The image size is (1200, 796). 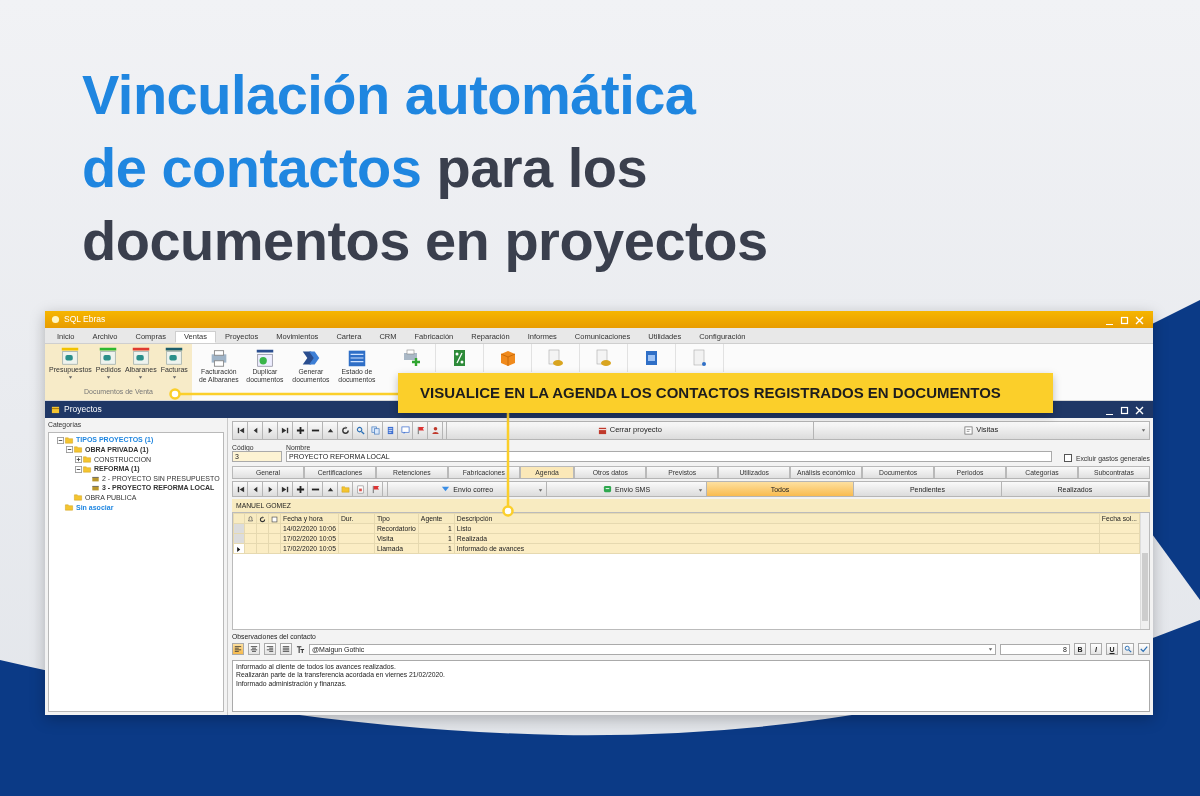 What do you see at coordinates (405, 430) in the screenshot?
I see `comment-icon` at bounding box center [405, 430].